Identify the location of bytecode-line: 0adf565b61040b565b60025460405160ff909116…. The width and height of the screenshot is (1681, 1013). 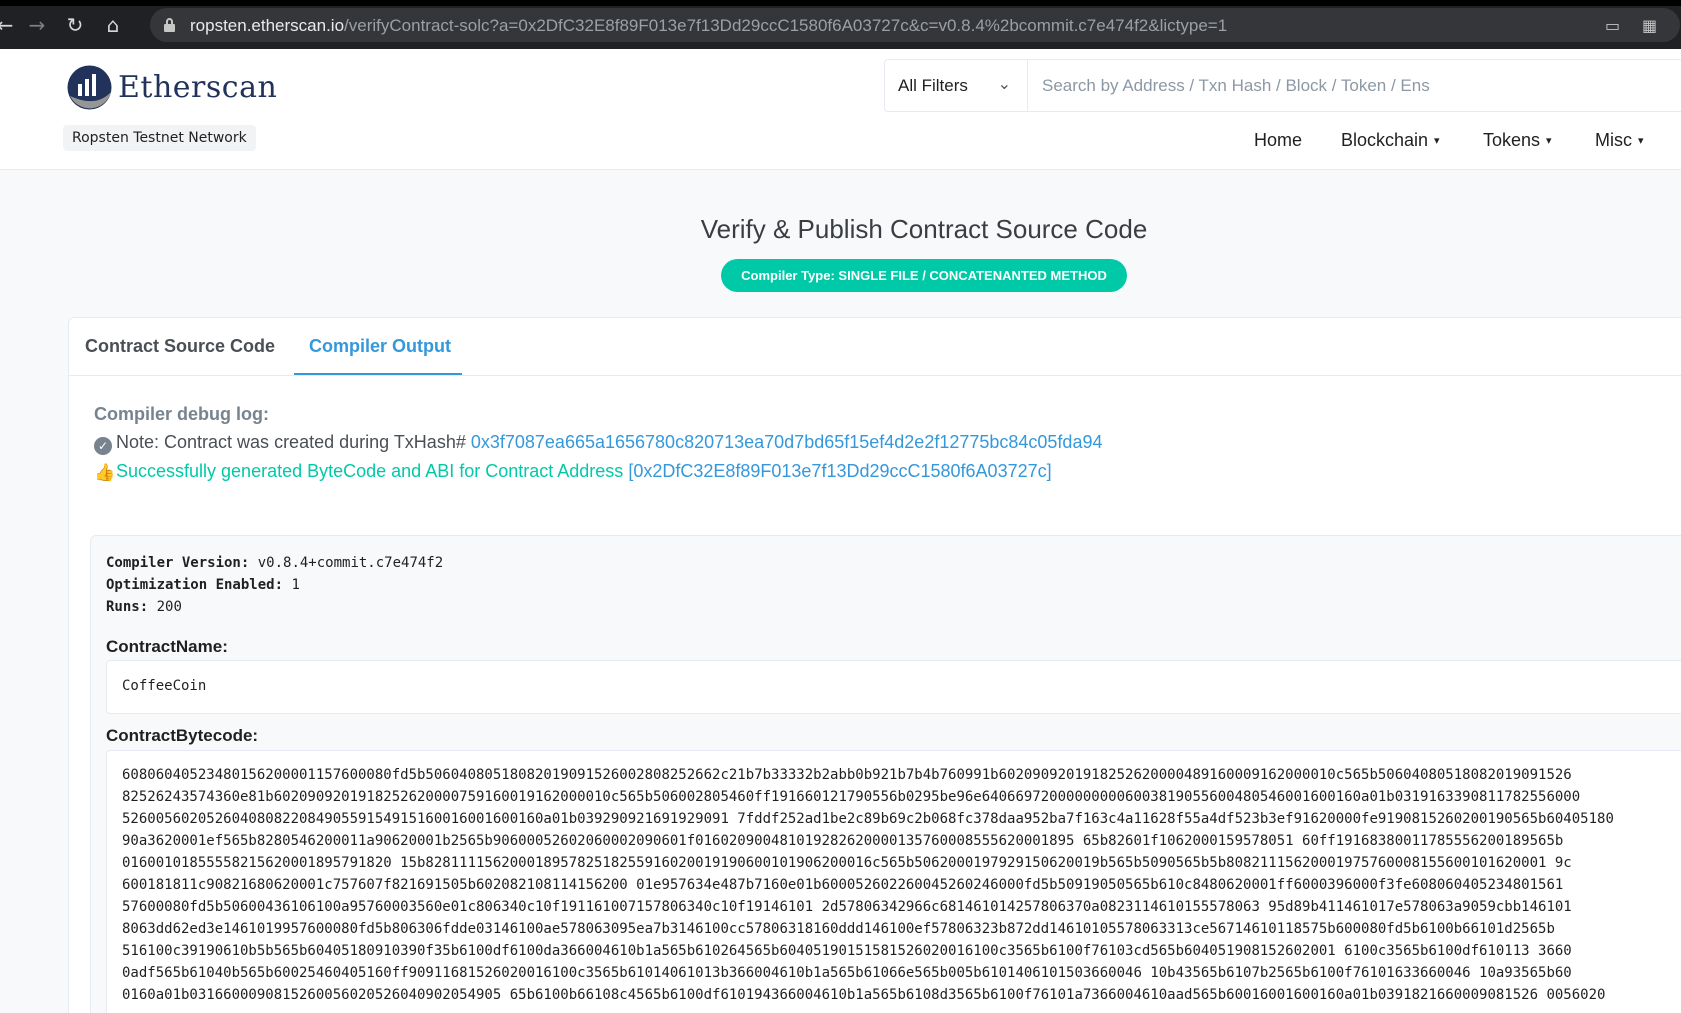
(847, 973).